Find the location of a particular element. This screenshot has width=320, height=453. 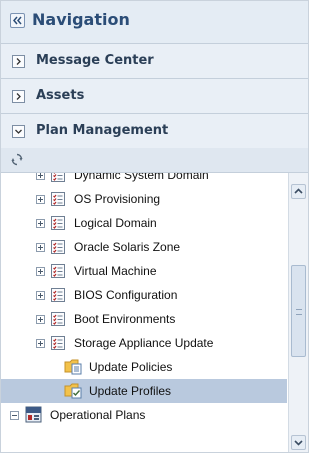

tree-item-boot-environments: Boot Environments is located at coordinates (144, 319).